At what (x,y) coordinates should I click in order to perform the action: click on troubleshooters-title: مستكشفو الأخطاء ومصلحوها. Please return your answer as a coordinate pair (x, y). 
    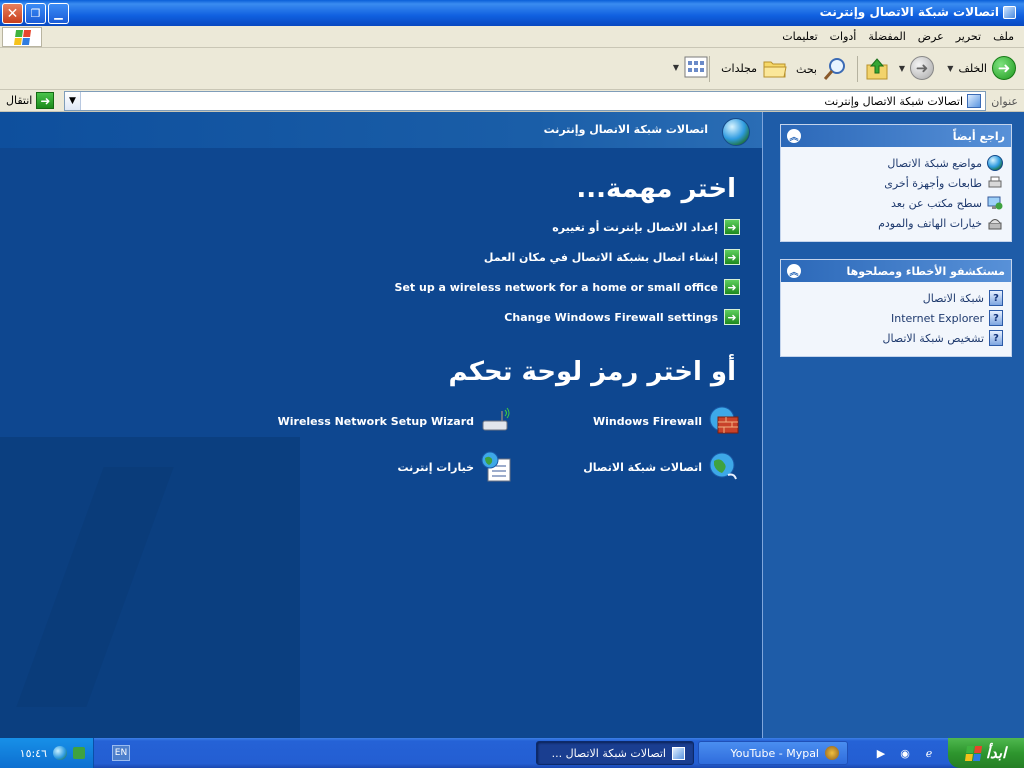
    Looking at the image, I should click on (925, 271).